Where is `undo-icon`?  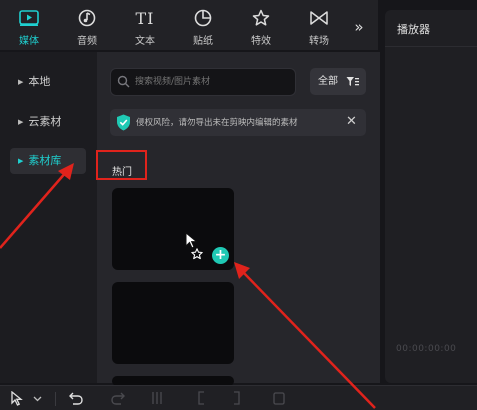 undo-icon is located at coordinates (76, 398).